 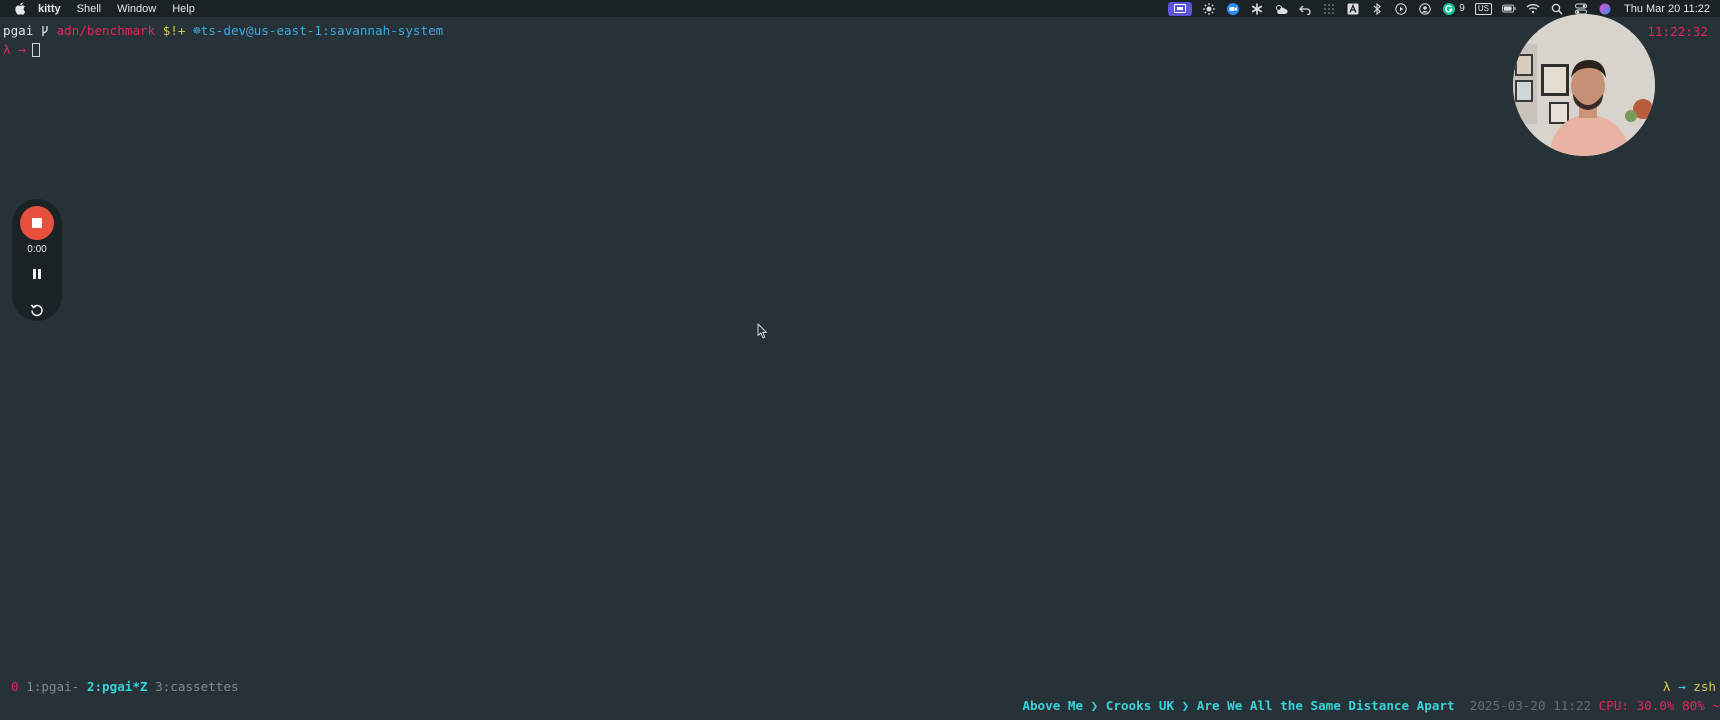 What do you see at coordinates (49, 9) in the screenshot?
I see `menu-app-name: kitty` at bounding box center [49, 9].